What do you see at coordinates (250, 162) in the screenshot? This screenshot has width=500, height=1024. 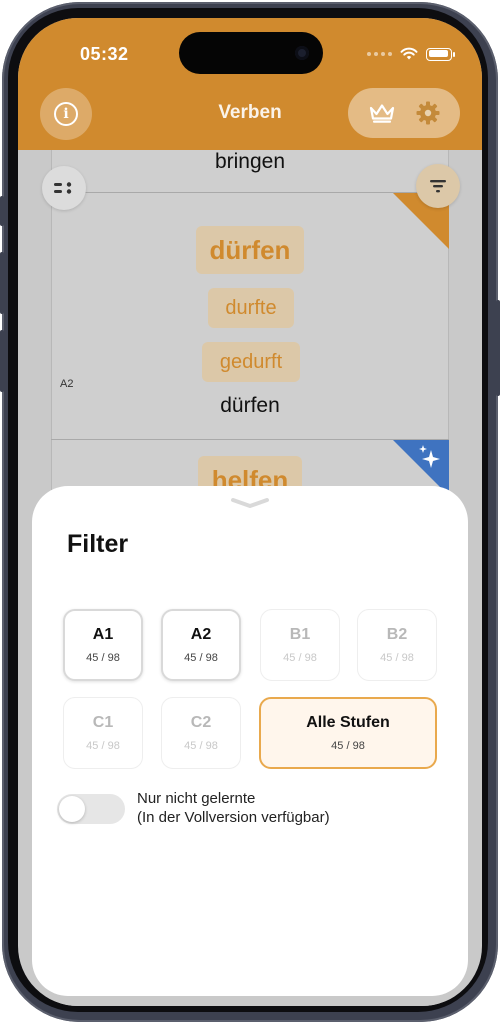 I see `previous-card-word: bringen` at bounding box center [250, 162].